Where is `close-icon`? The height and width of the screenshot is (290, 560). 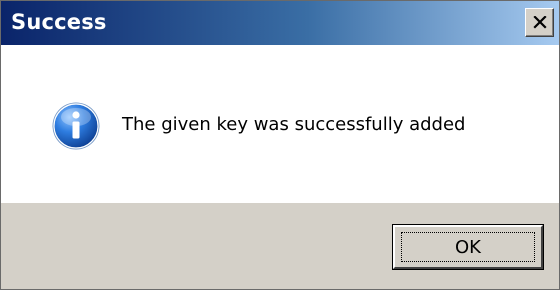
close-icon is located at coordinates (539, 22).